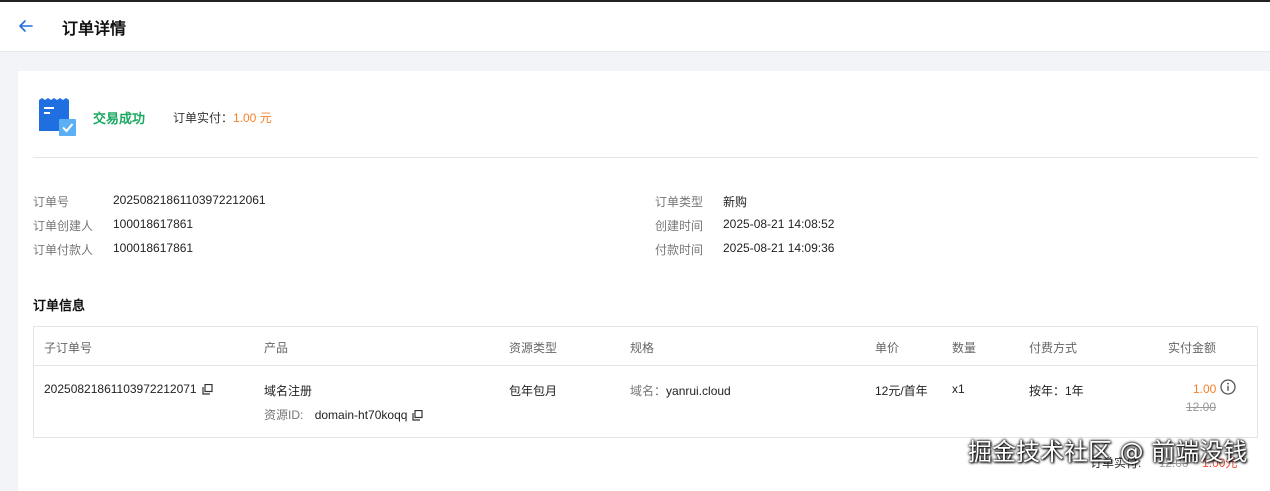  I want to click on resource-id-label: 资源ID:, so click(284, 415).